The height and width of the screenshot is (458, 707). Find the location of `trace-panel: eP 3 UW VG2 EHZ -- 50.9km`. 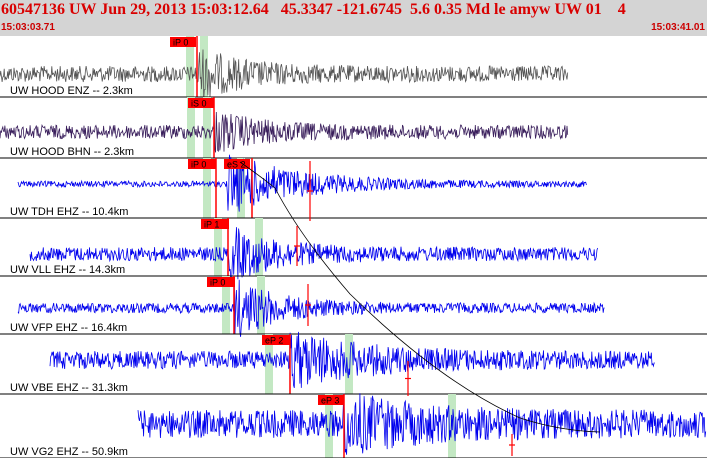

trace-panel: eP 3 UW VG2 EHZ -- 50.9km is located at coordinates (353, 425).